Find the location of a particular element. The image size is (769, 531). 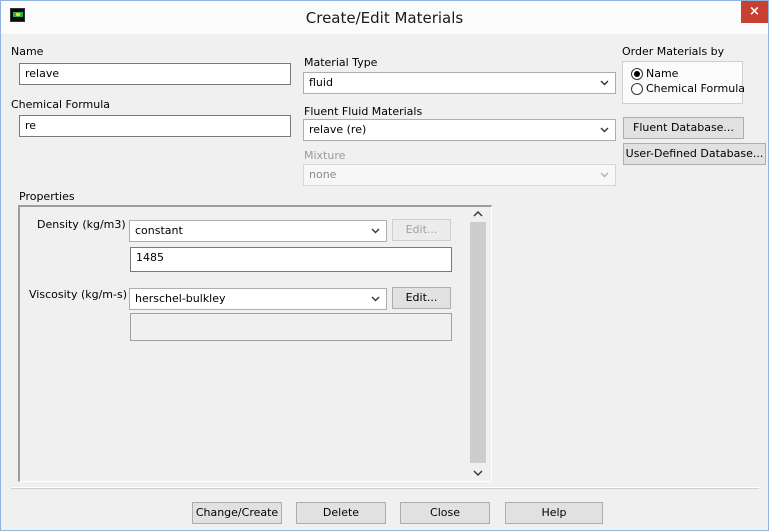

properties-scrollbar is located at coordinates (478, 342).